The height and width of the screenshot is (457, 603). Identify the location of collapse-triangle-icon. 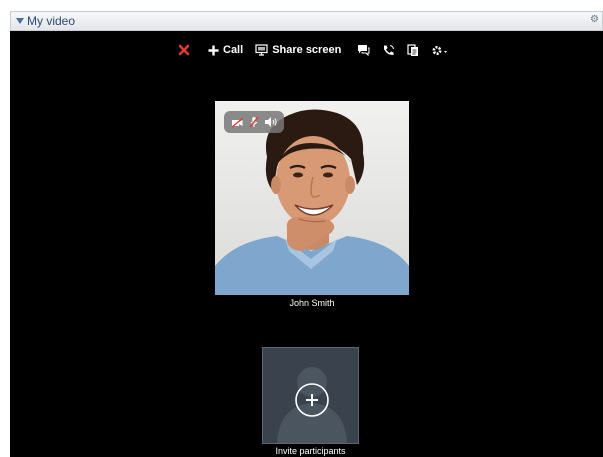
(20, 21).